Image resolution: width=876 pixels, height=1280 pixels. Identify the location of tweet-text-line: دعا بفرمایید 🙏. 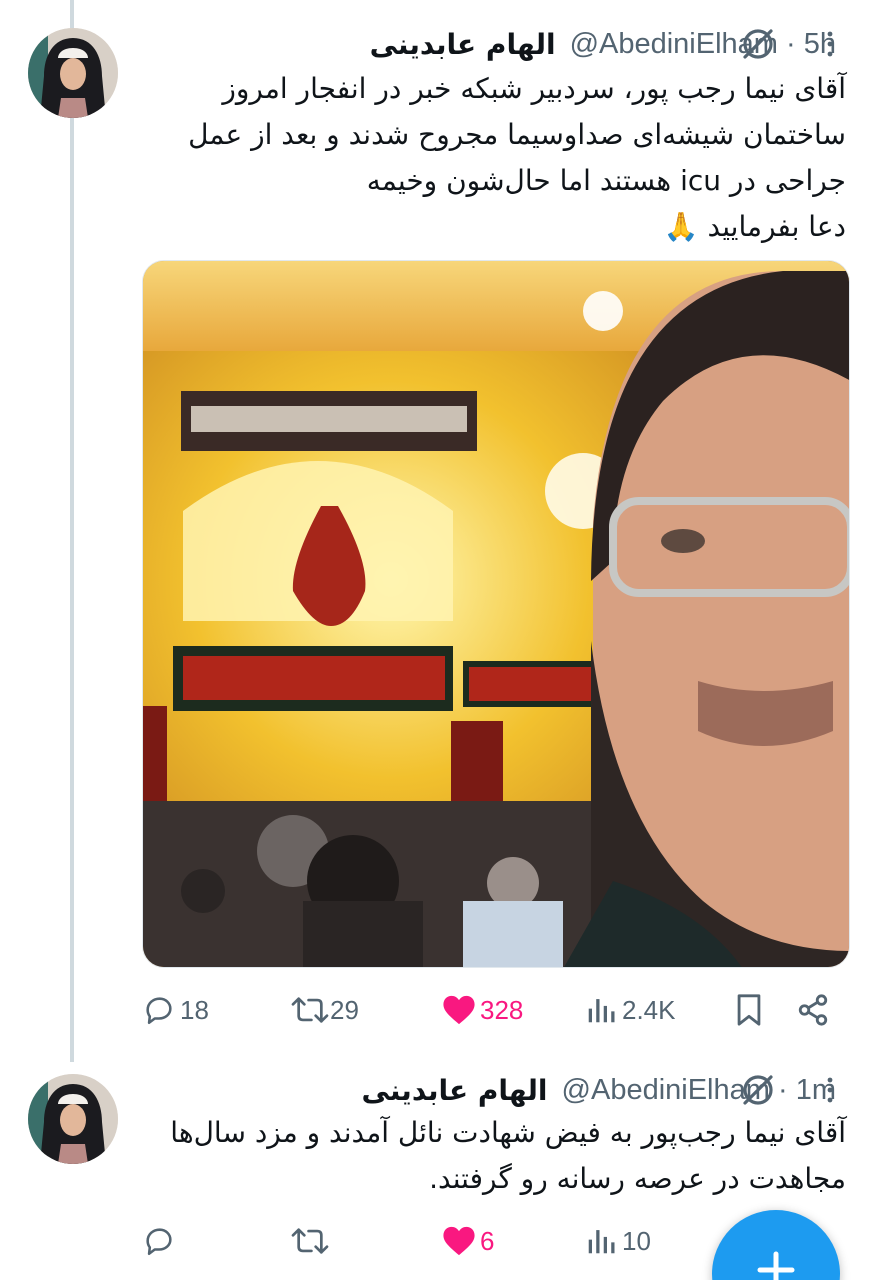
(754, 226).